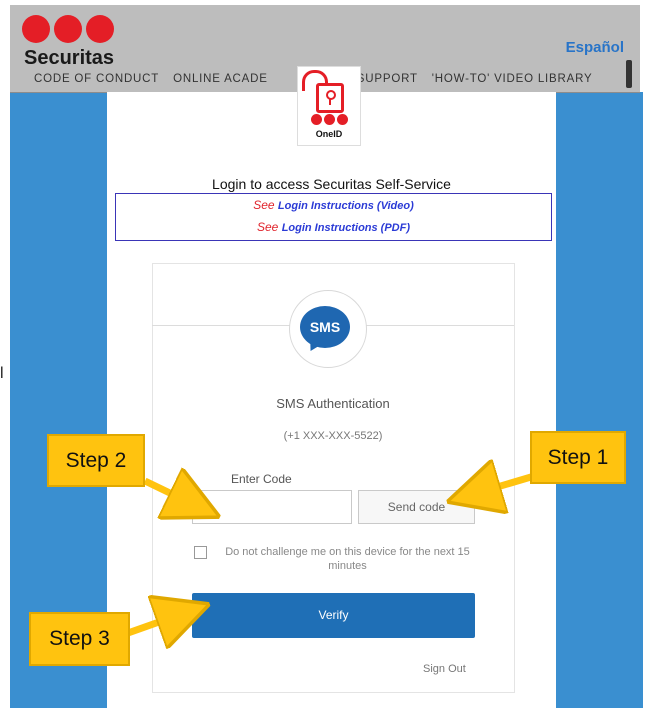 This screenshot has width=657, height=708. What do you see at coordinates (158, 622) in the screenshot?
I see `step3-arrow` at bounding box center [158, 622].